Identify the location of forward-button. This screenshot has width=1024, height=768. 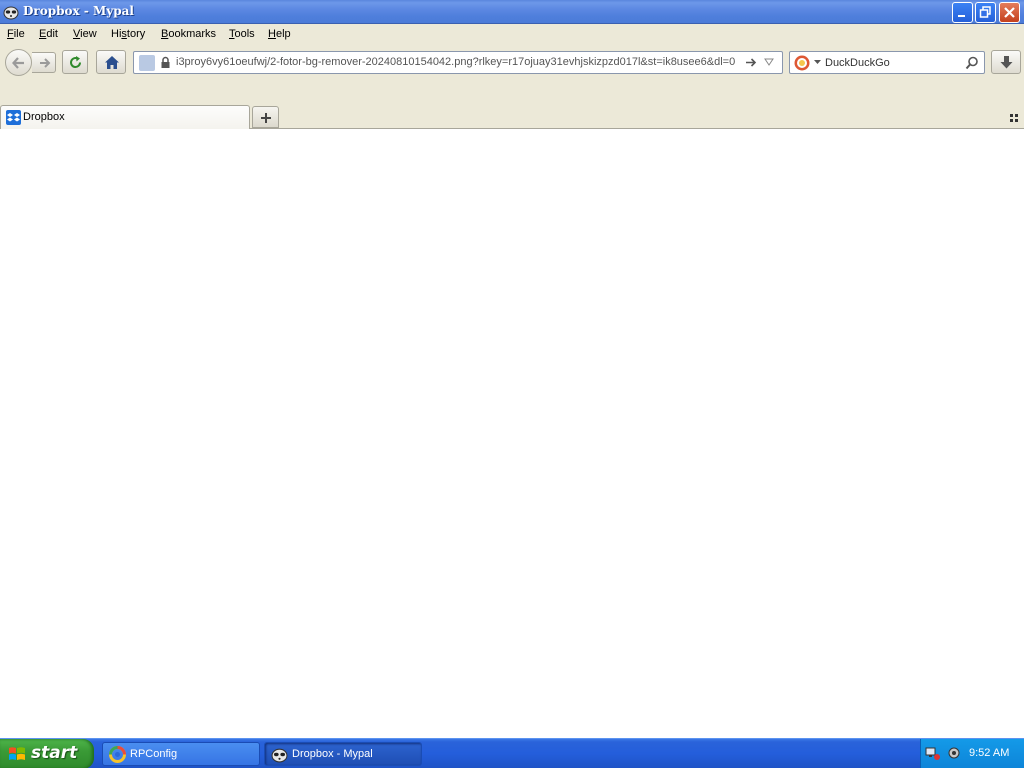
(44, 62).